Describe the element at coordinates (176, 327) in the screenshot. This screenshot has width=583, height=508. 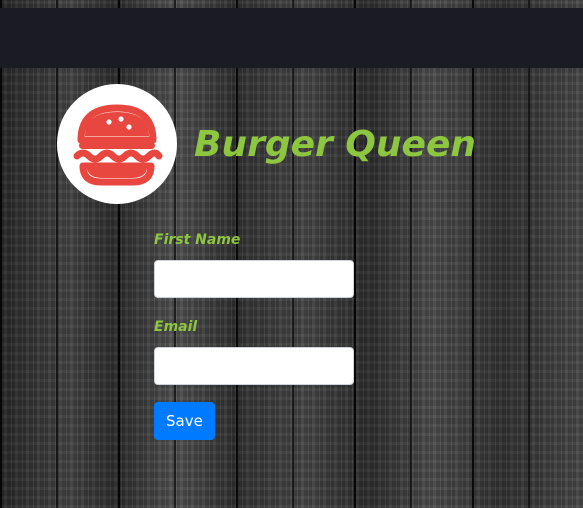
I see `email-label: Email` at that location.